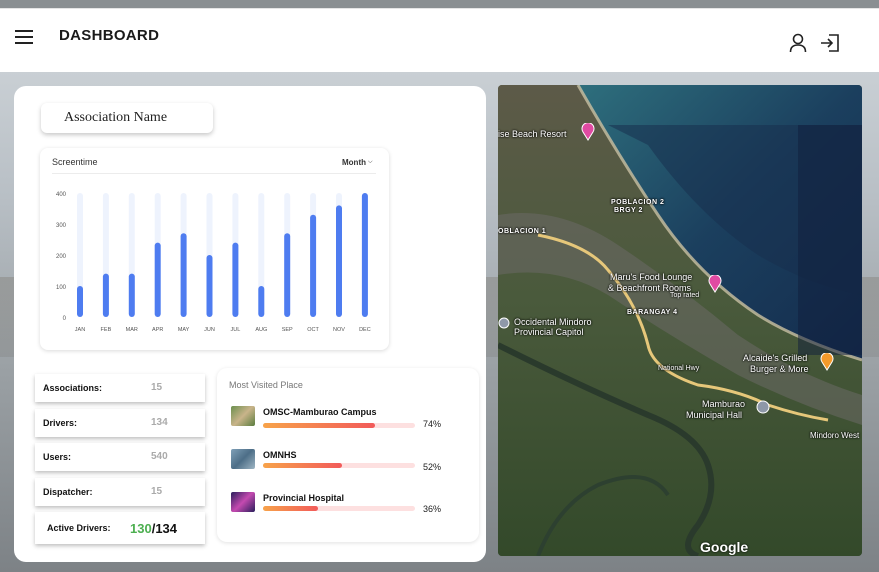 This screenshot has height=572, width=879. I want to click on bar-sep, so click(287, 275).